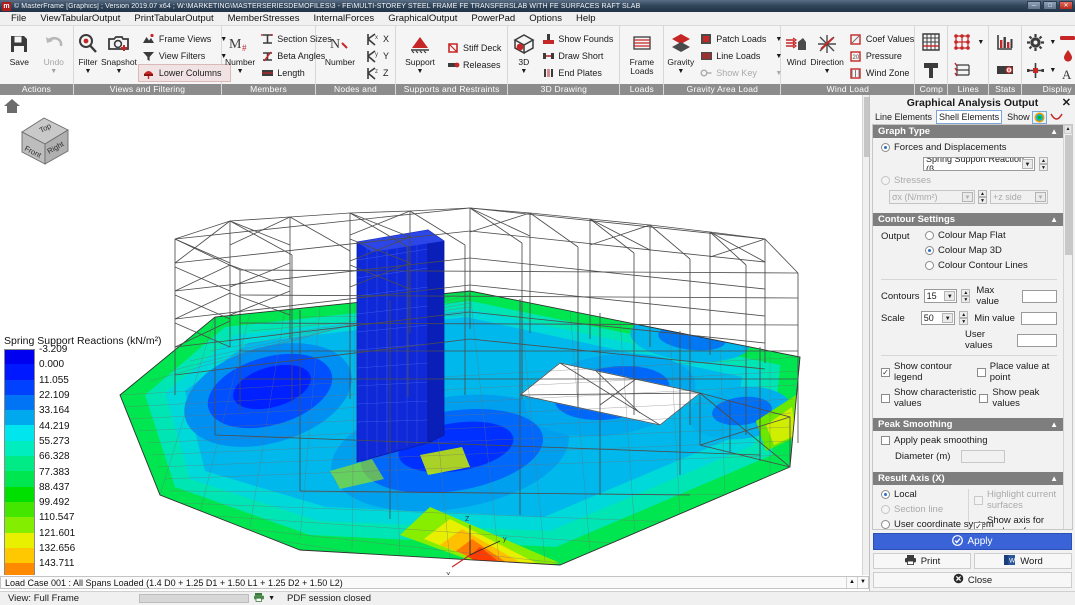  What do you see at coordinates (991, 235) in the screenshot?
I see `colour-map-flat-row: Colour Map Flat` at bounding box center [991, 235].